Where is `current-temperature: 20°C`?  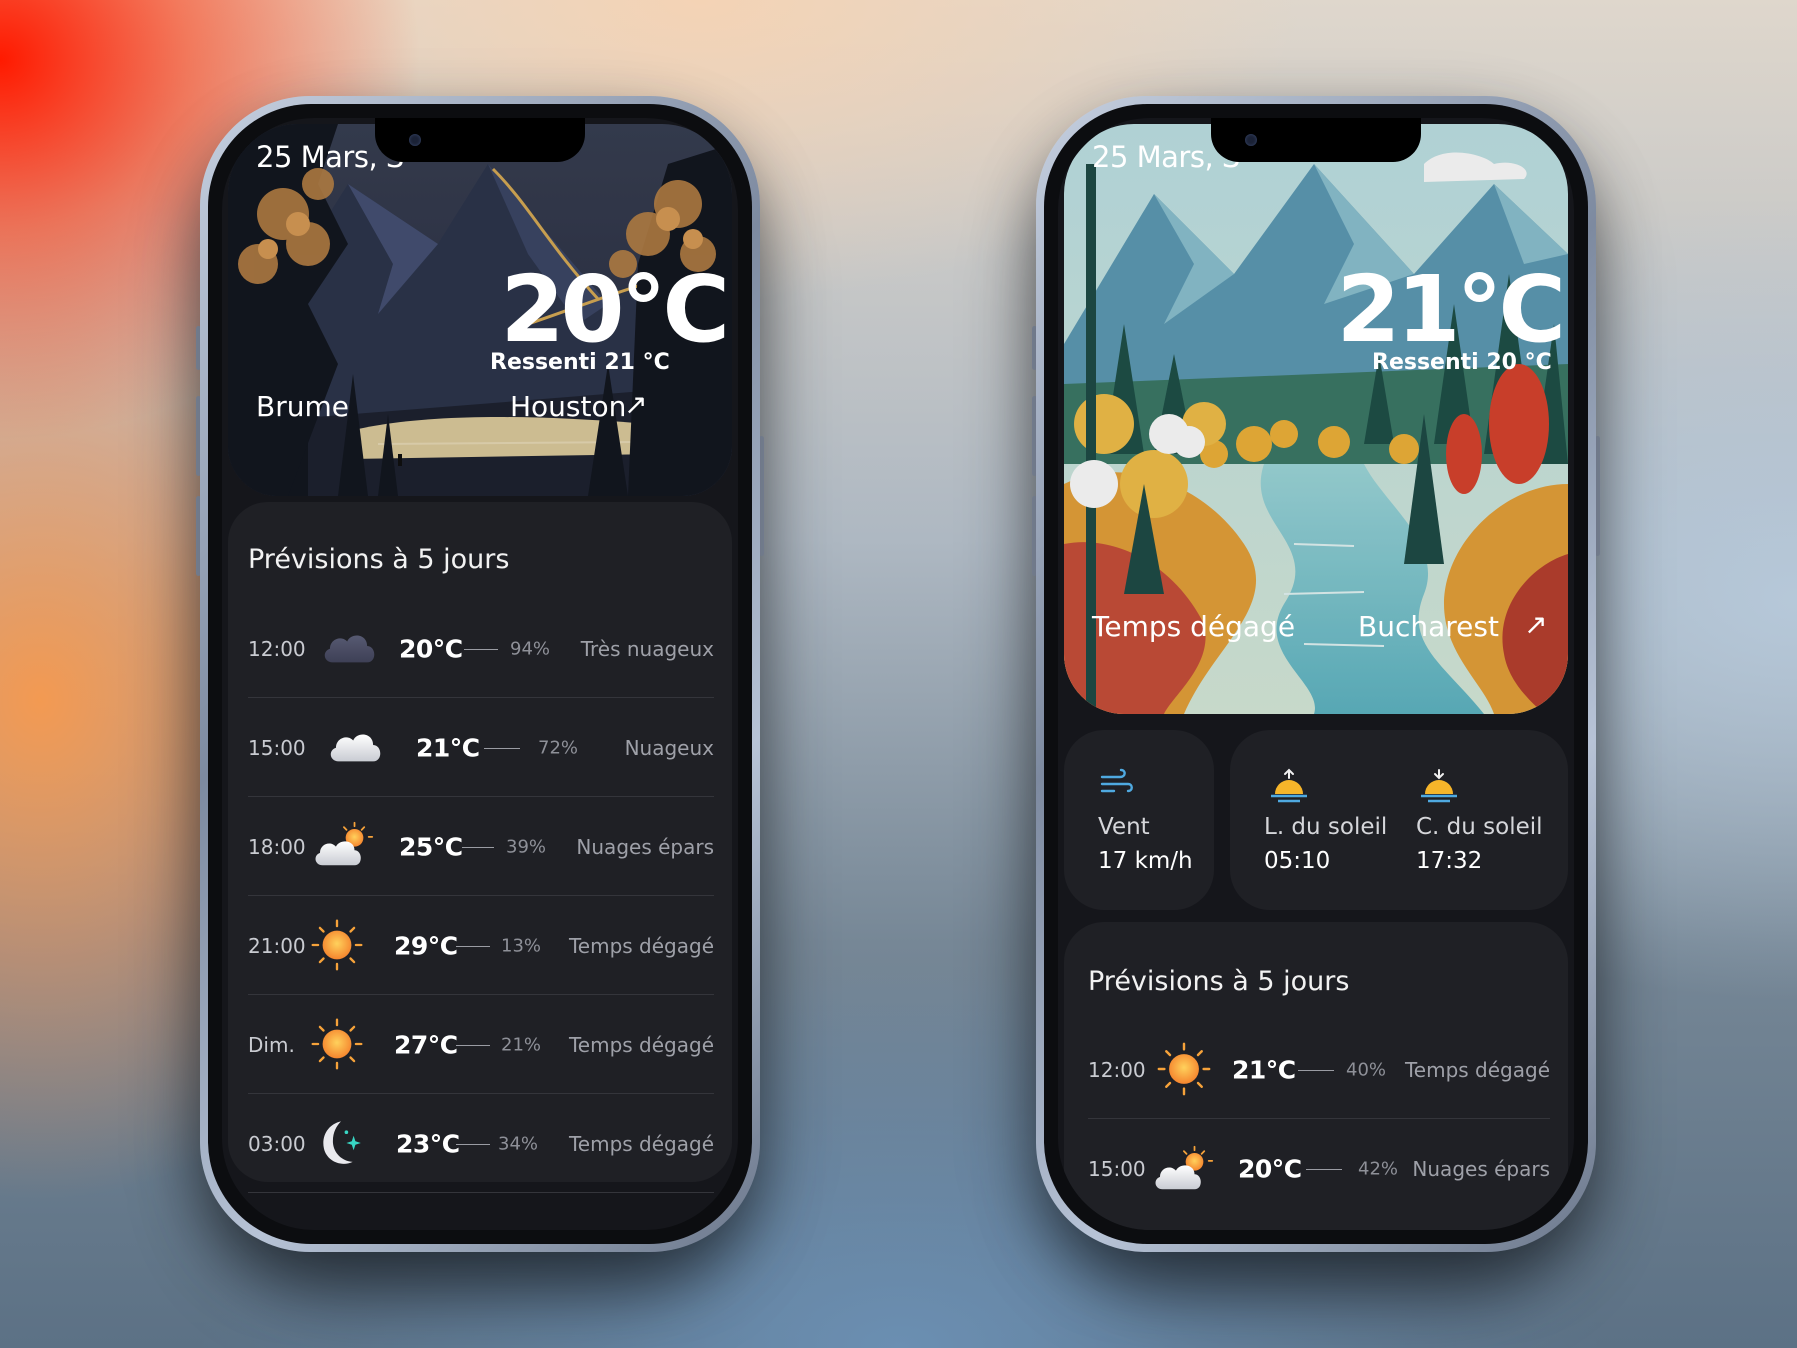
current-temperature: 20°C is located at coordinates (615, 309).